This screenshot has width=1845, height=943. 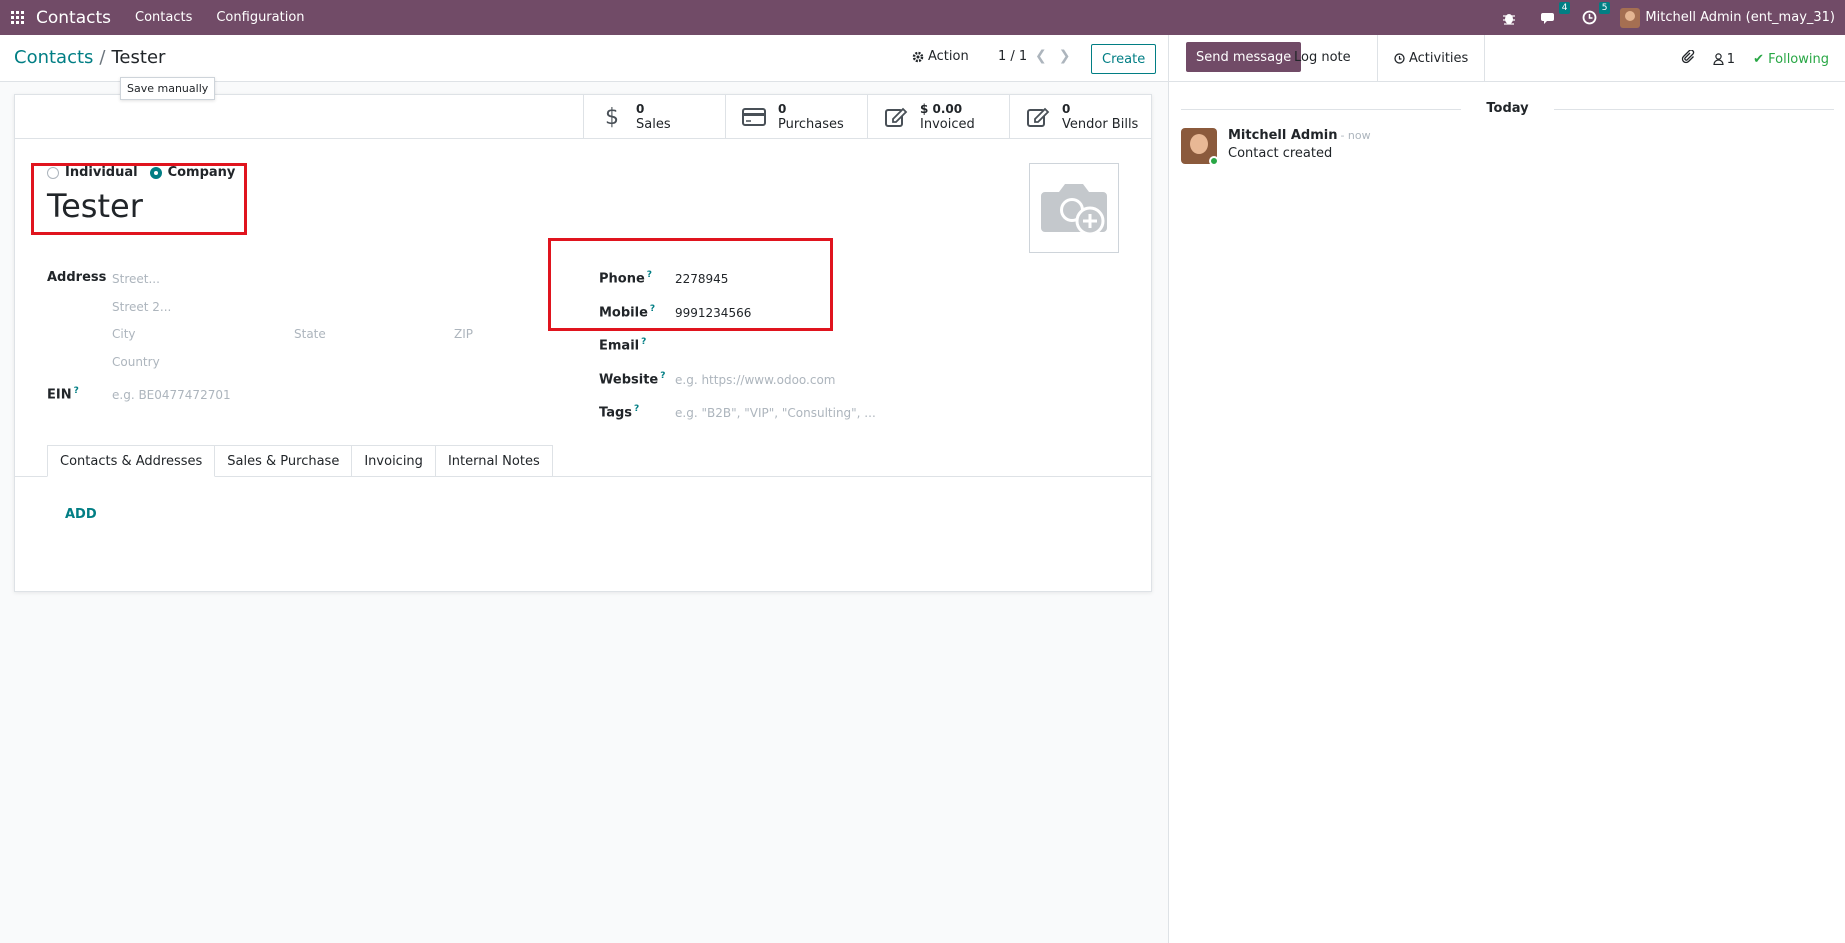 What do you see at coordinates (1555, 14) in the screenshot?
I see `messages-icon: 4` at bounding box center [1555, 14].